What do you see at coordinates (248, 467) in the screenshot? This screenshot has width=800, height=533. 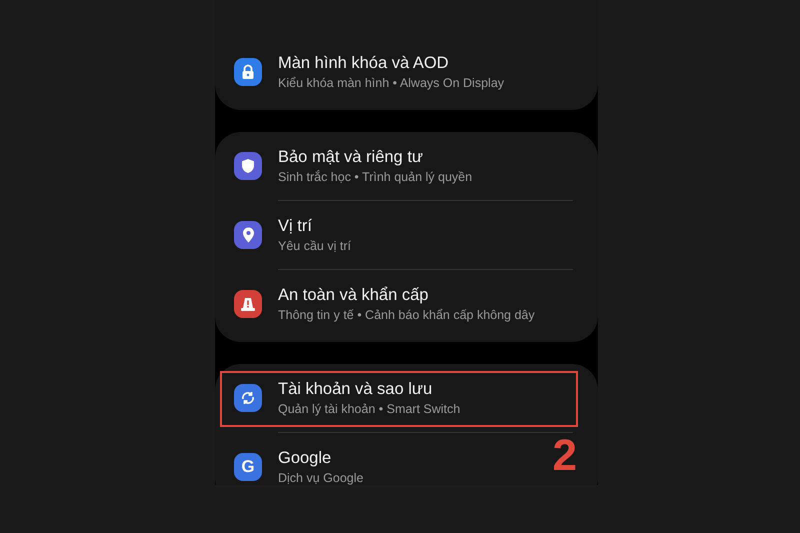 I see `letter-icon: G` at bounding box center [248, 467].